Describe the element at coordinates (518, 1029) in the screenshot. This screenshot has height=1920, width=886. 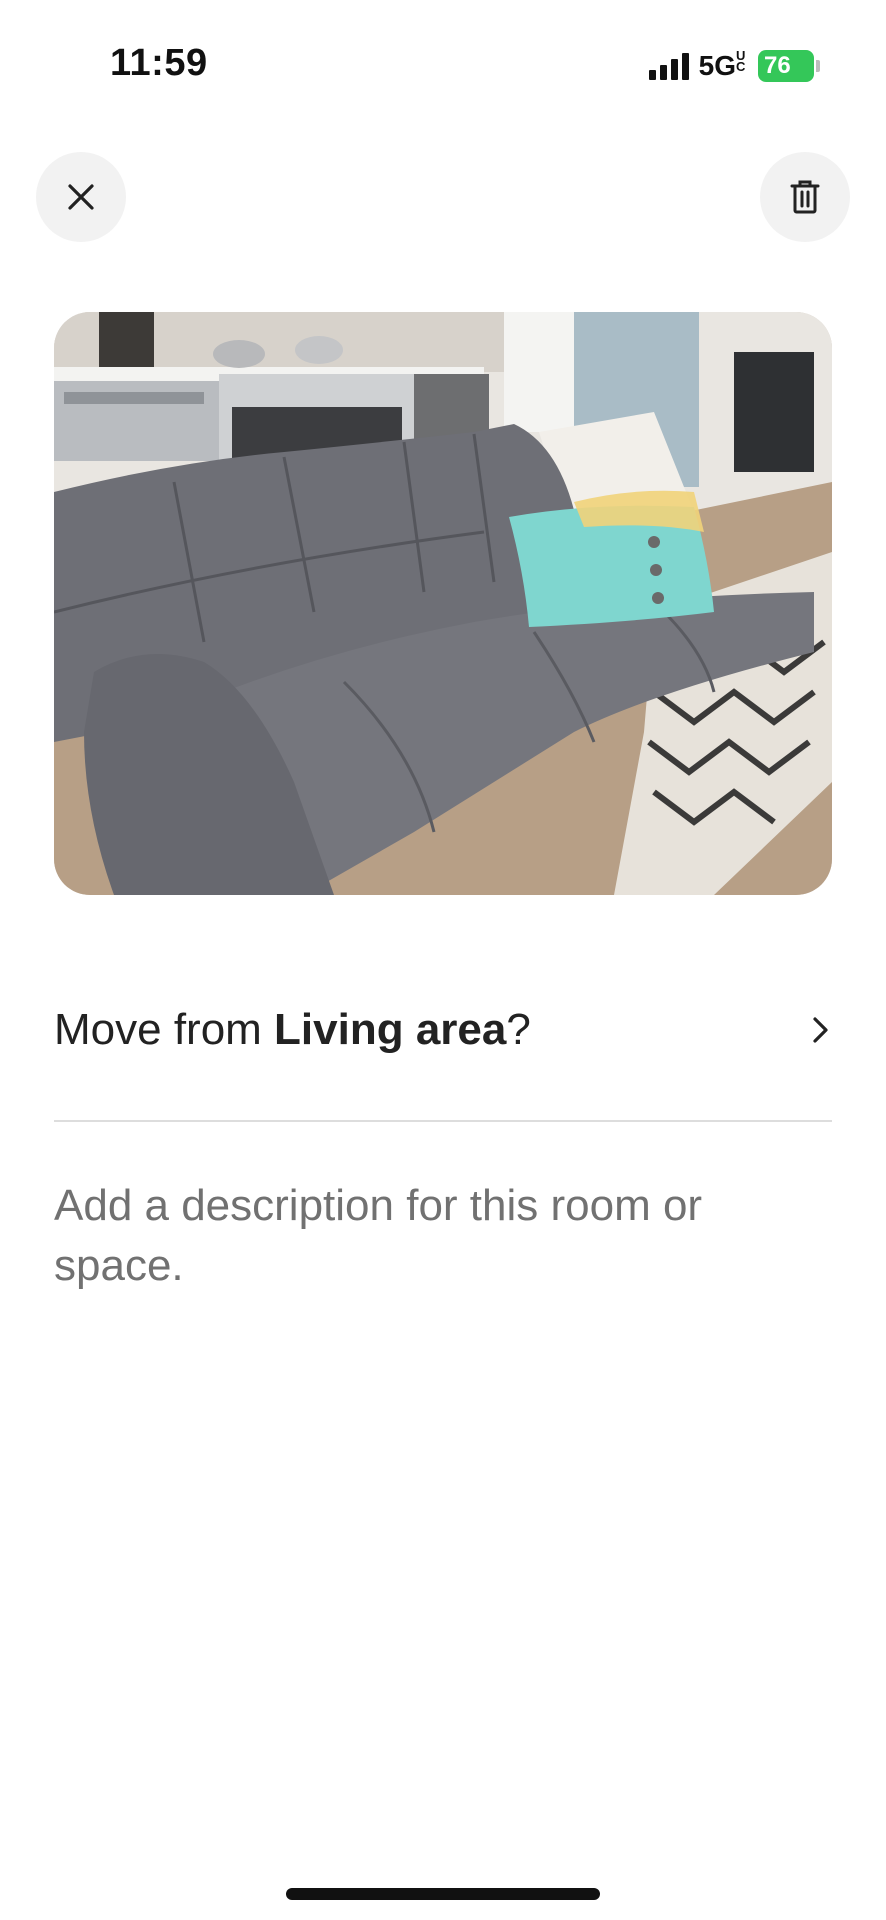
I see `move-suffix: ?` at that location.